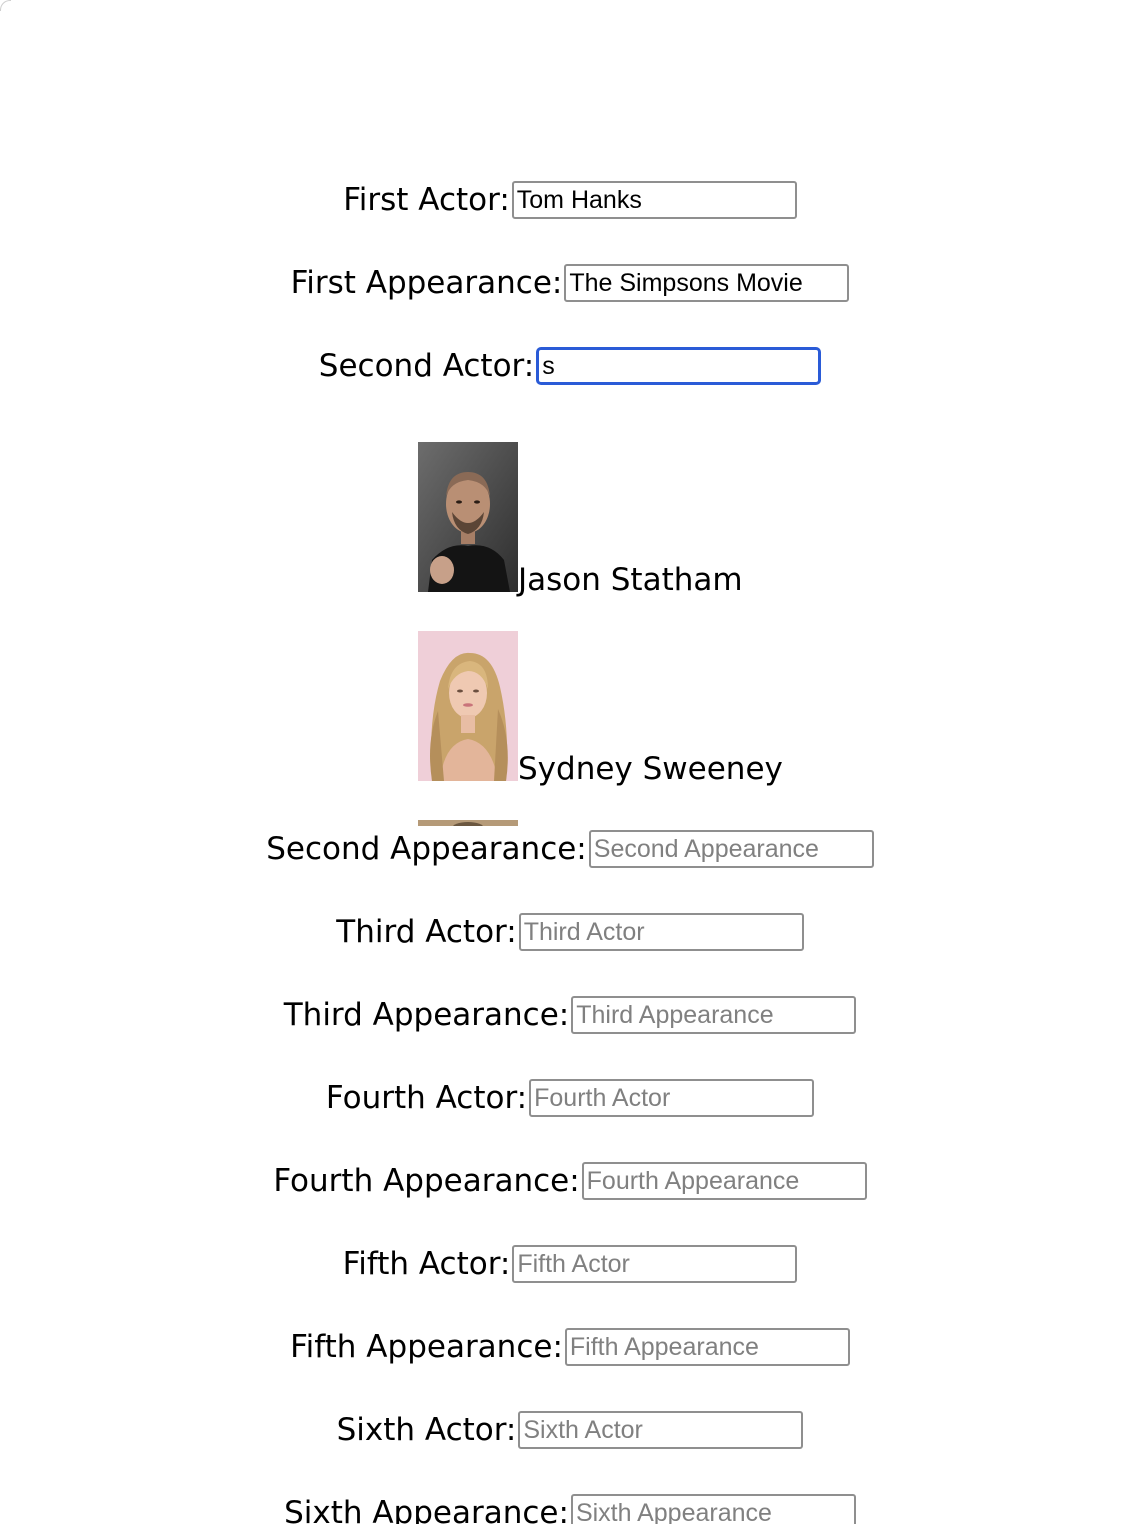  I want to click on second-actor-row: Second Actor:, so click(570, 366).